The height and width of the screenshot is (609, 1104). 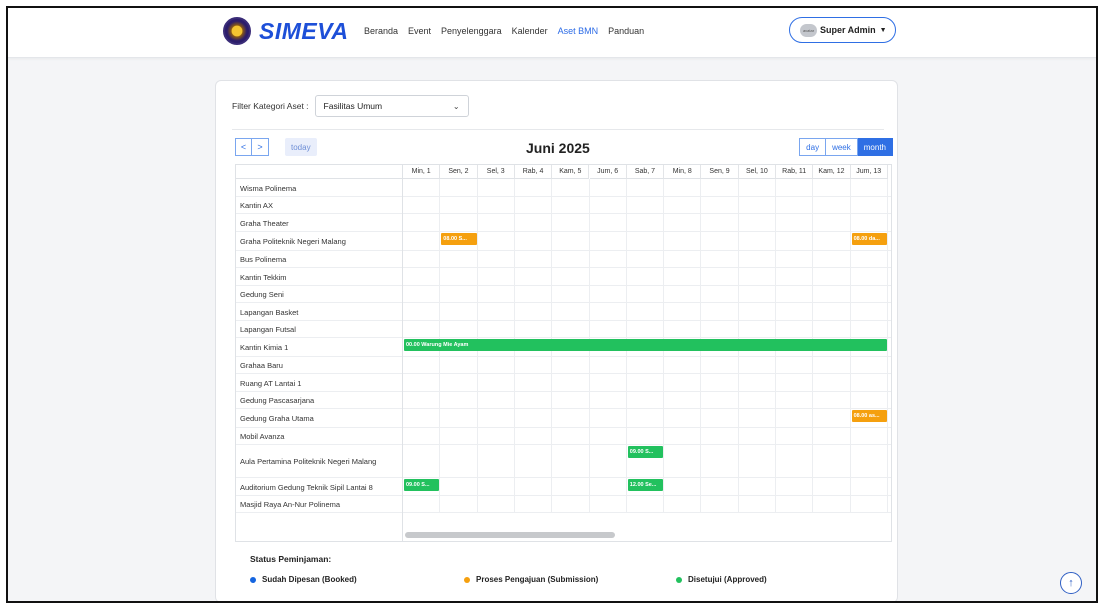 I want to click on resource-label: Mobil Avanza, so click(x=262, y=436).